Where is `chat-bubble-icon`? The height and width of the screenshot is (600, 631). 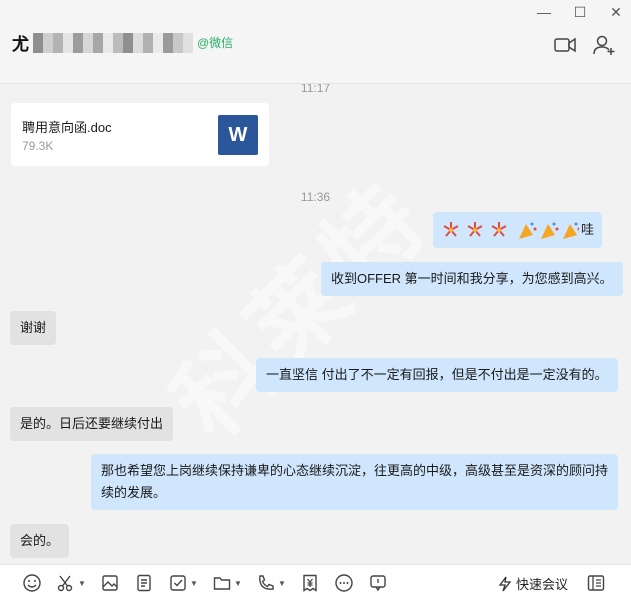
chat-bubble-icon is located at coordinates (378, 583).